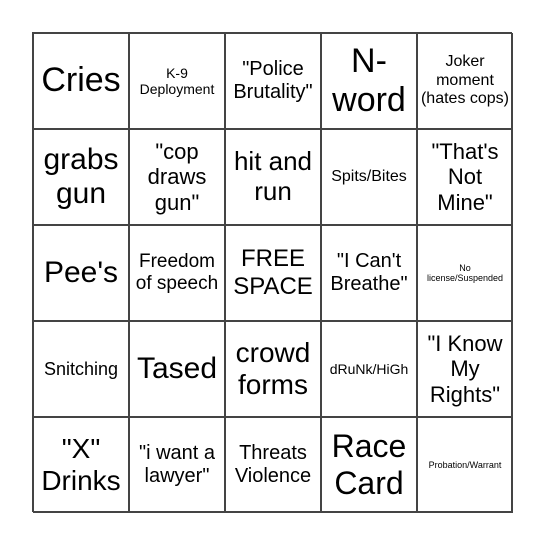  Describe the element at coordinates (81, 177) in the screenshot. I see `bingo-cell: grabs gun` at that location.